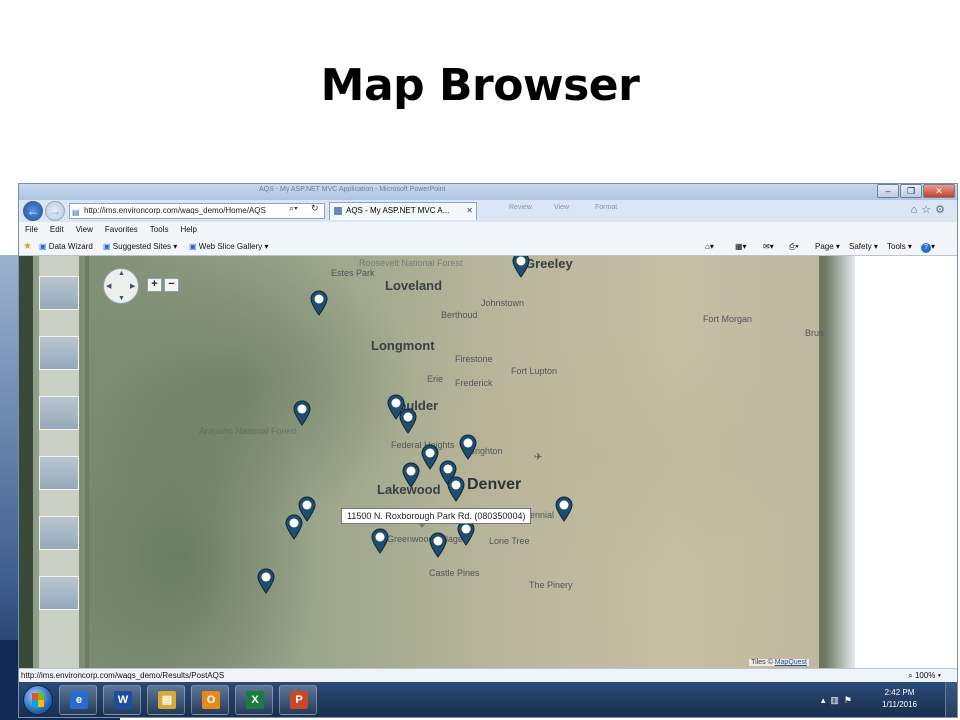  I want to click on zoom-level: ⌕ 100% ▾, so click(924, 676).